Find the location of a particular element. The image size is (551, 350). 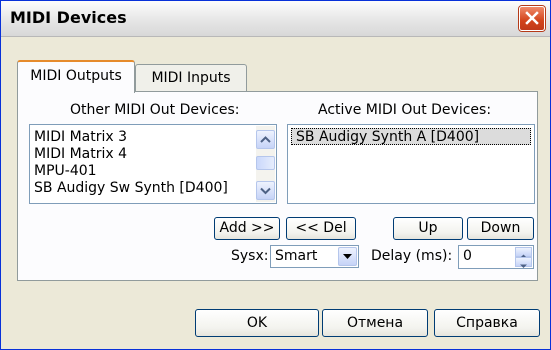

add-button: Add >> is located at coordinates (247, 228).